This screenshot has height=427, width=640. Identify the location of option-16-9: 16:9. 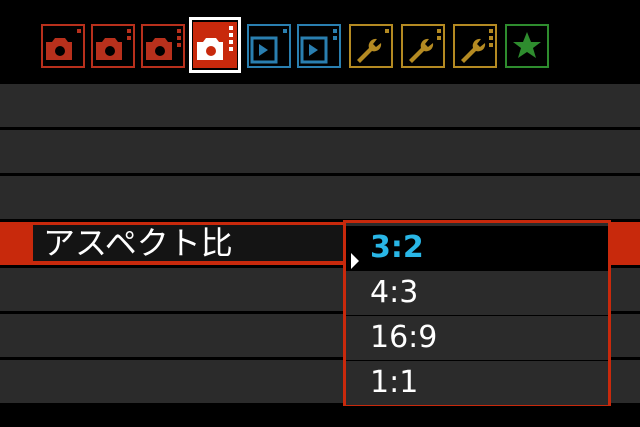
(477, 338).